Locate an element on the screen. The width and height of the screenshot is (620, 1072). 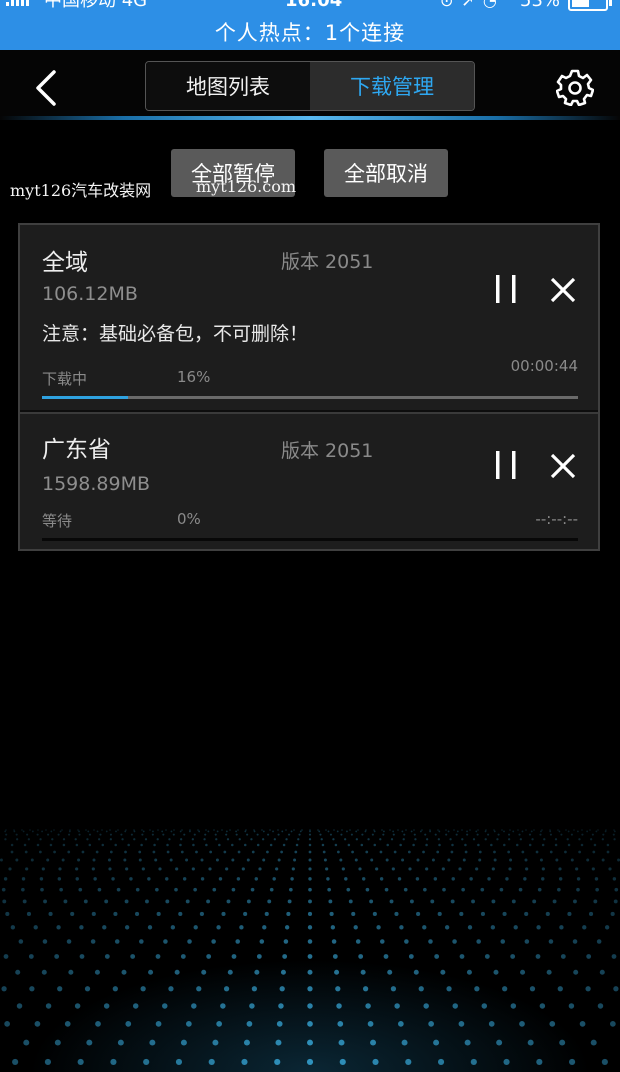
cancel-all-button: 全部取消 is located at coordinates (386, 173).